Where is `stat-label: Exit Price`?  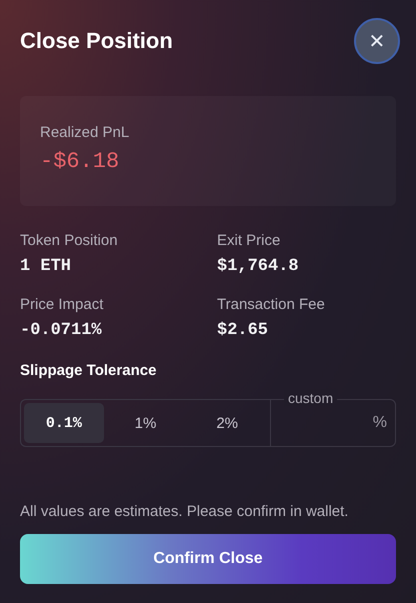
stat-label: Exit Price is located at coordinates (249, 240).